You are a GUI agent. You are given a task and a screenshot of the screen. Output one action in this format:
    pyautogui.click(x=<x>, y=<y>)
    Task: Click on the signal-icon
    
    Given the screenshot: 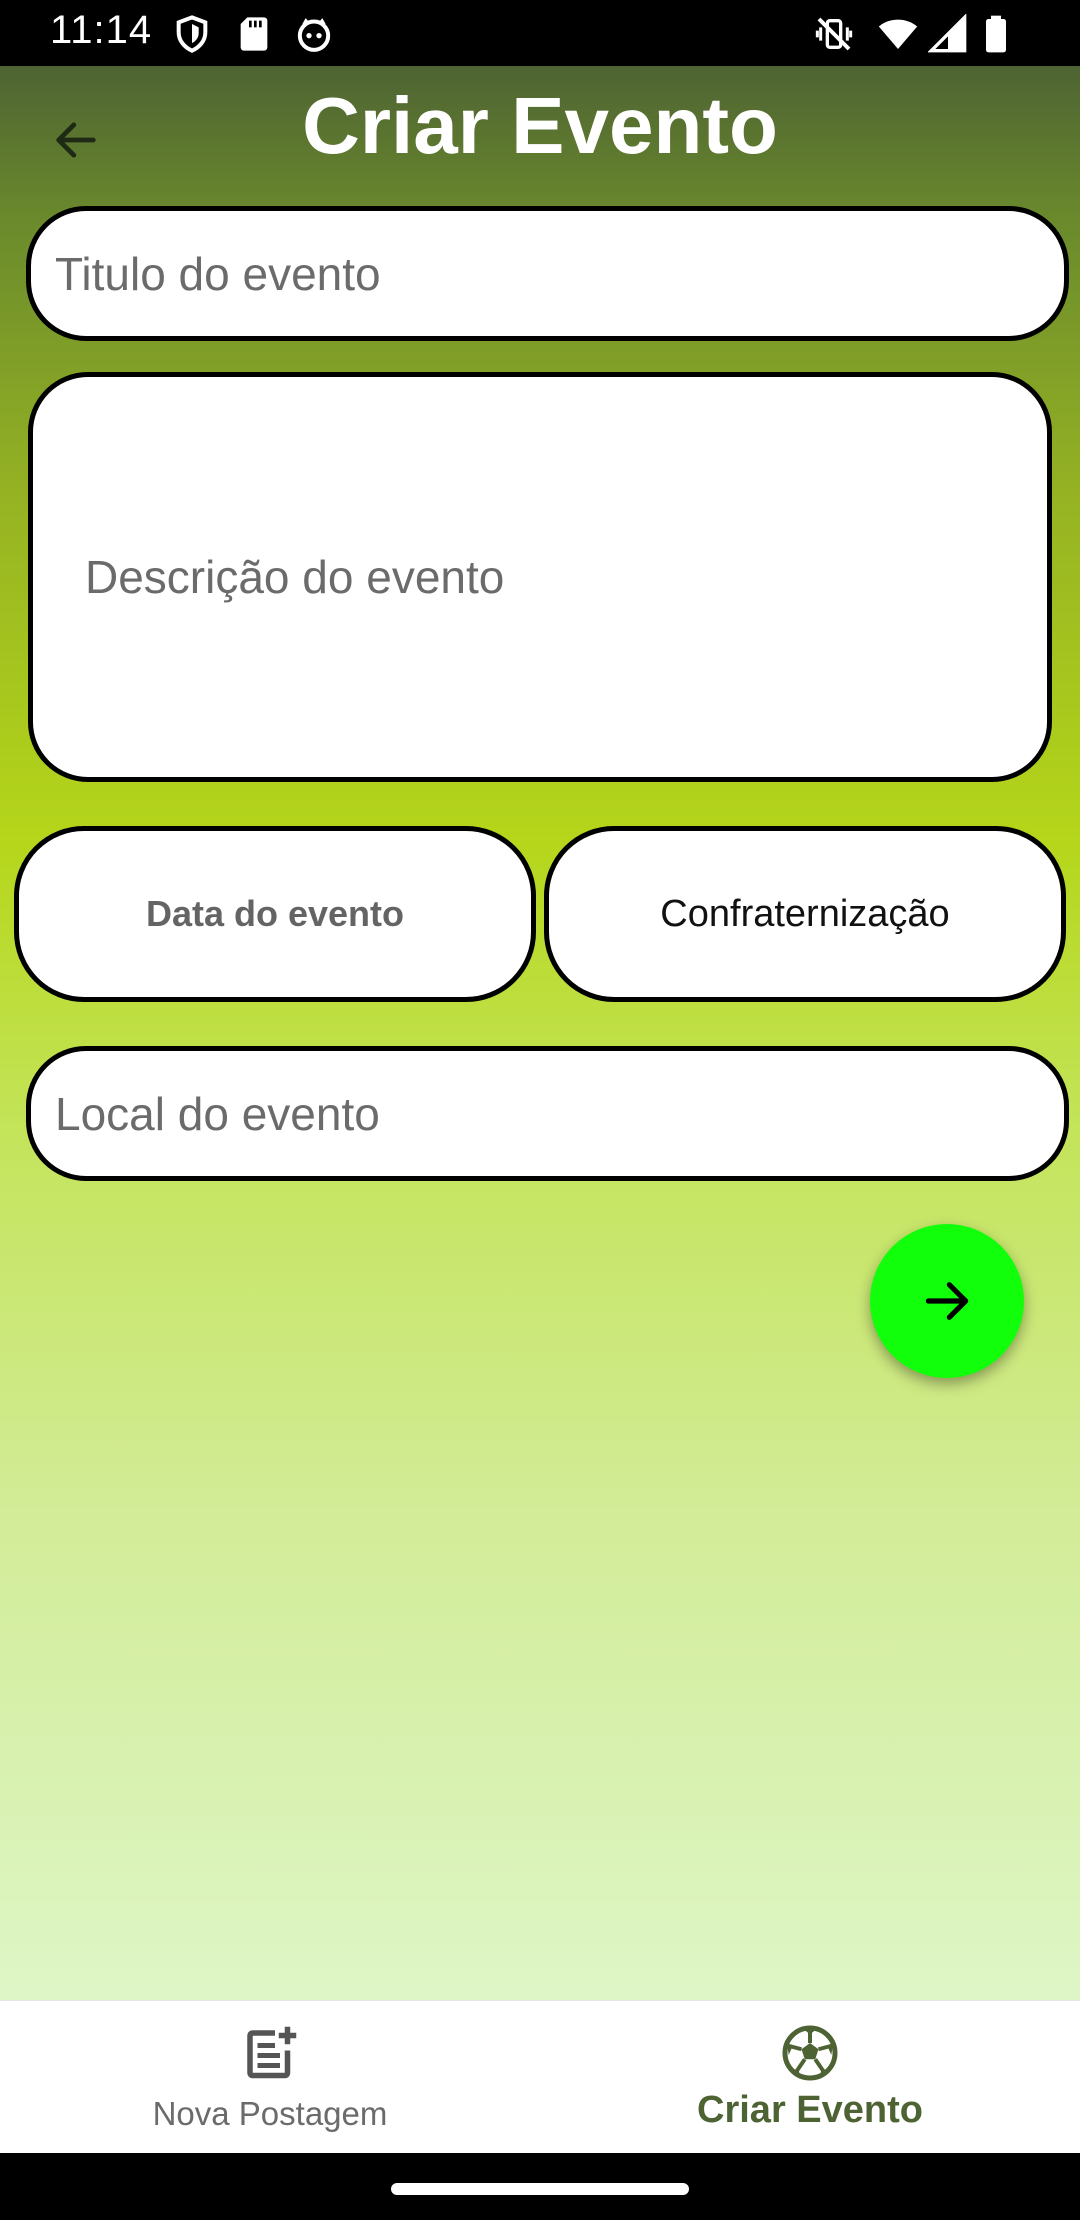 What is the action you would take?
    pyautogui.click(x=947, y=33)
    